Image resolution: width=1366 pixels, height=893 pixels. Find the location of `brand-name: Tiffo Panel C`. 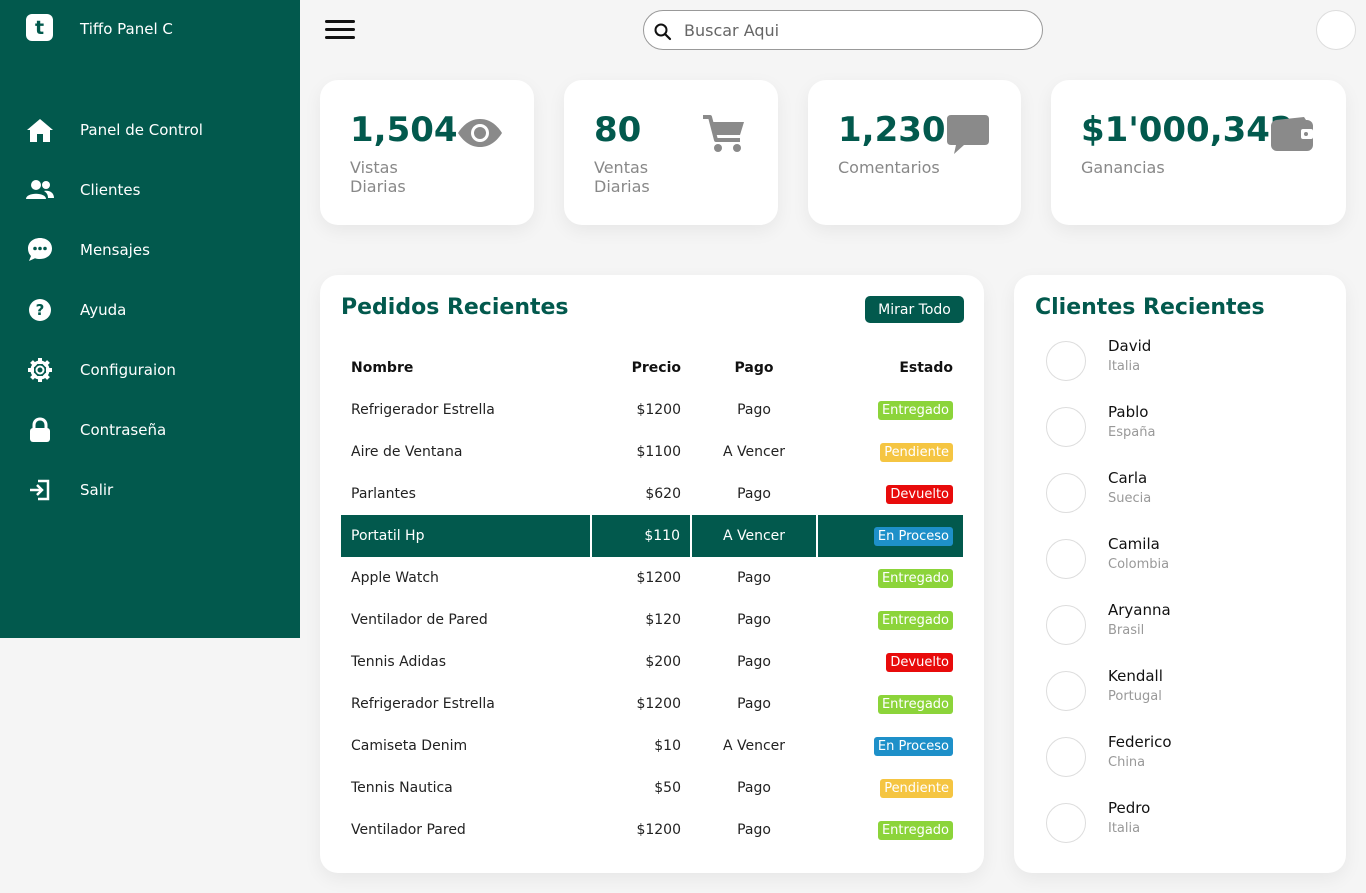

brand-name: Tiffo Panel C is located at coordinates (126, 29).